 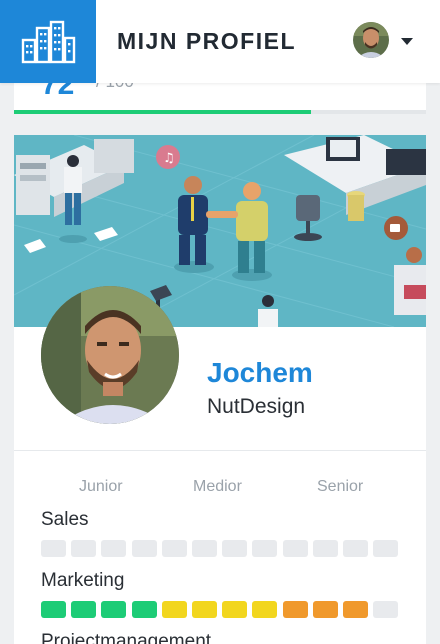 What do you see at coordinates (207, 41) in the screenshot?
I see `page-title: MIJN PROFIEL` at bounding box center [207, 41].